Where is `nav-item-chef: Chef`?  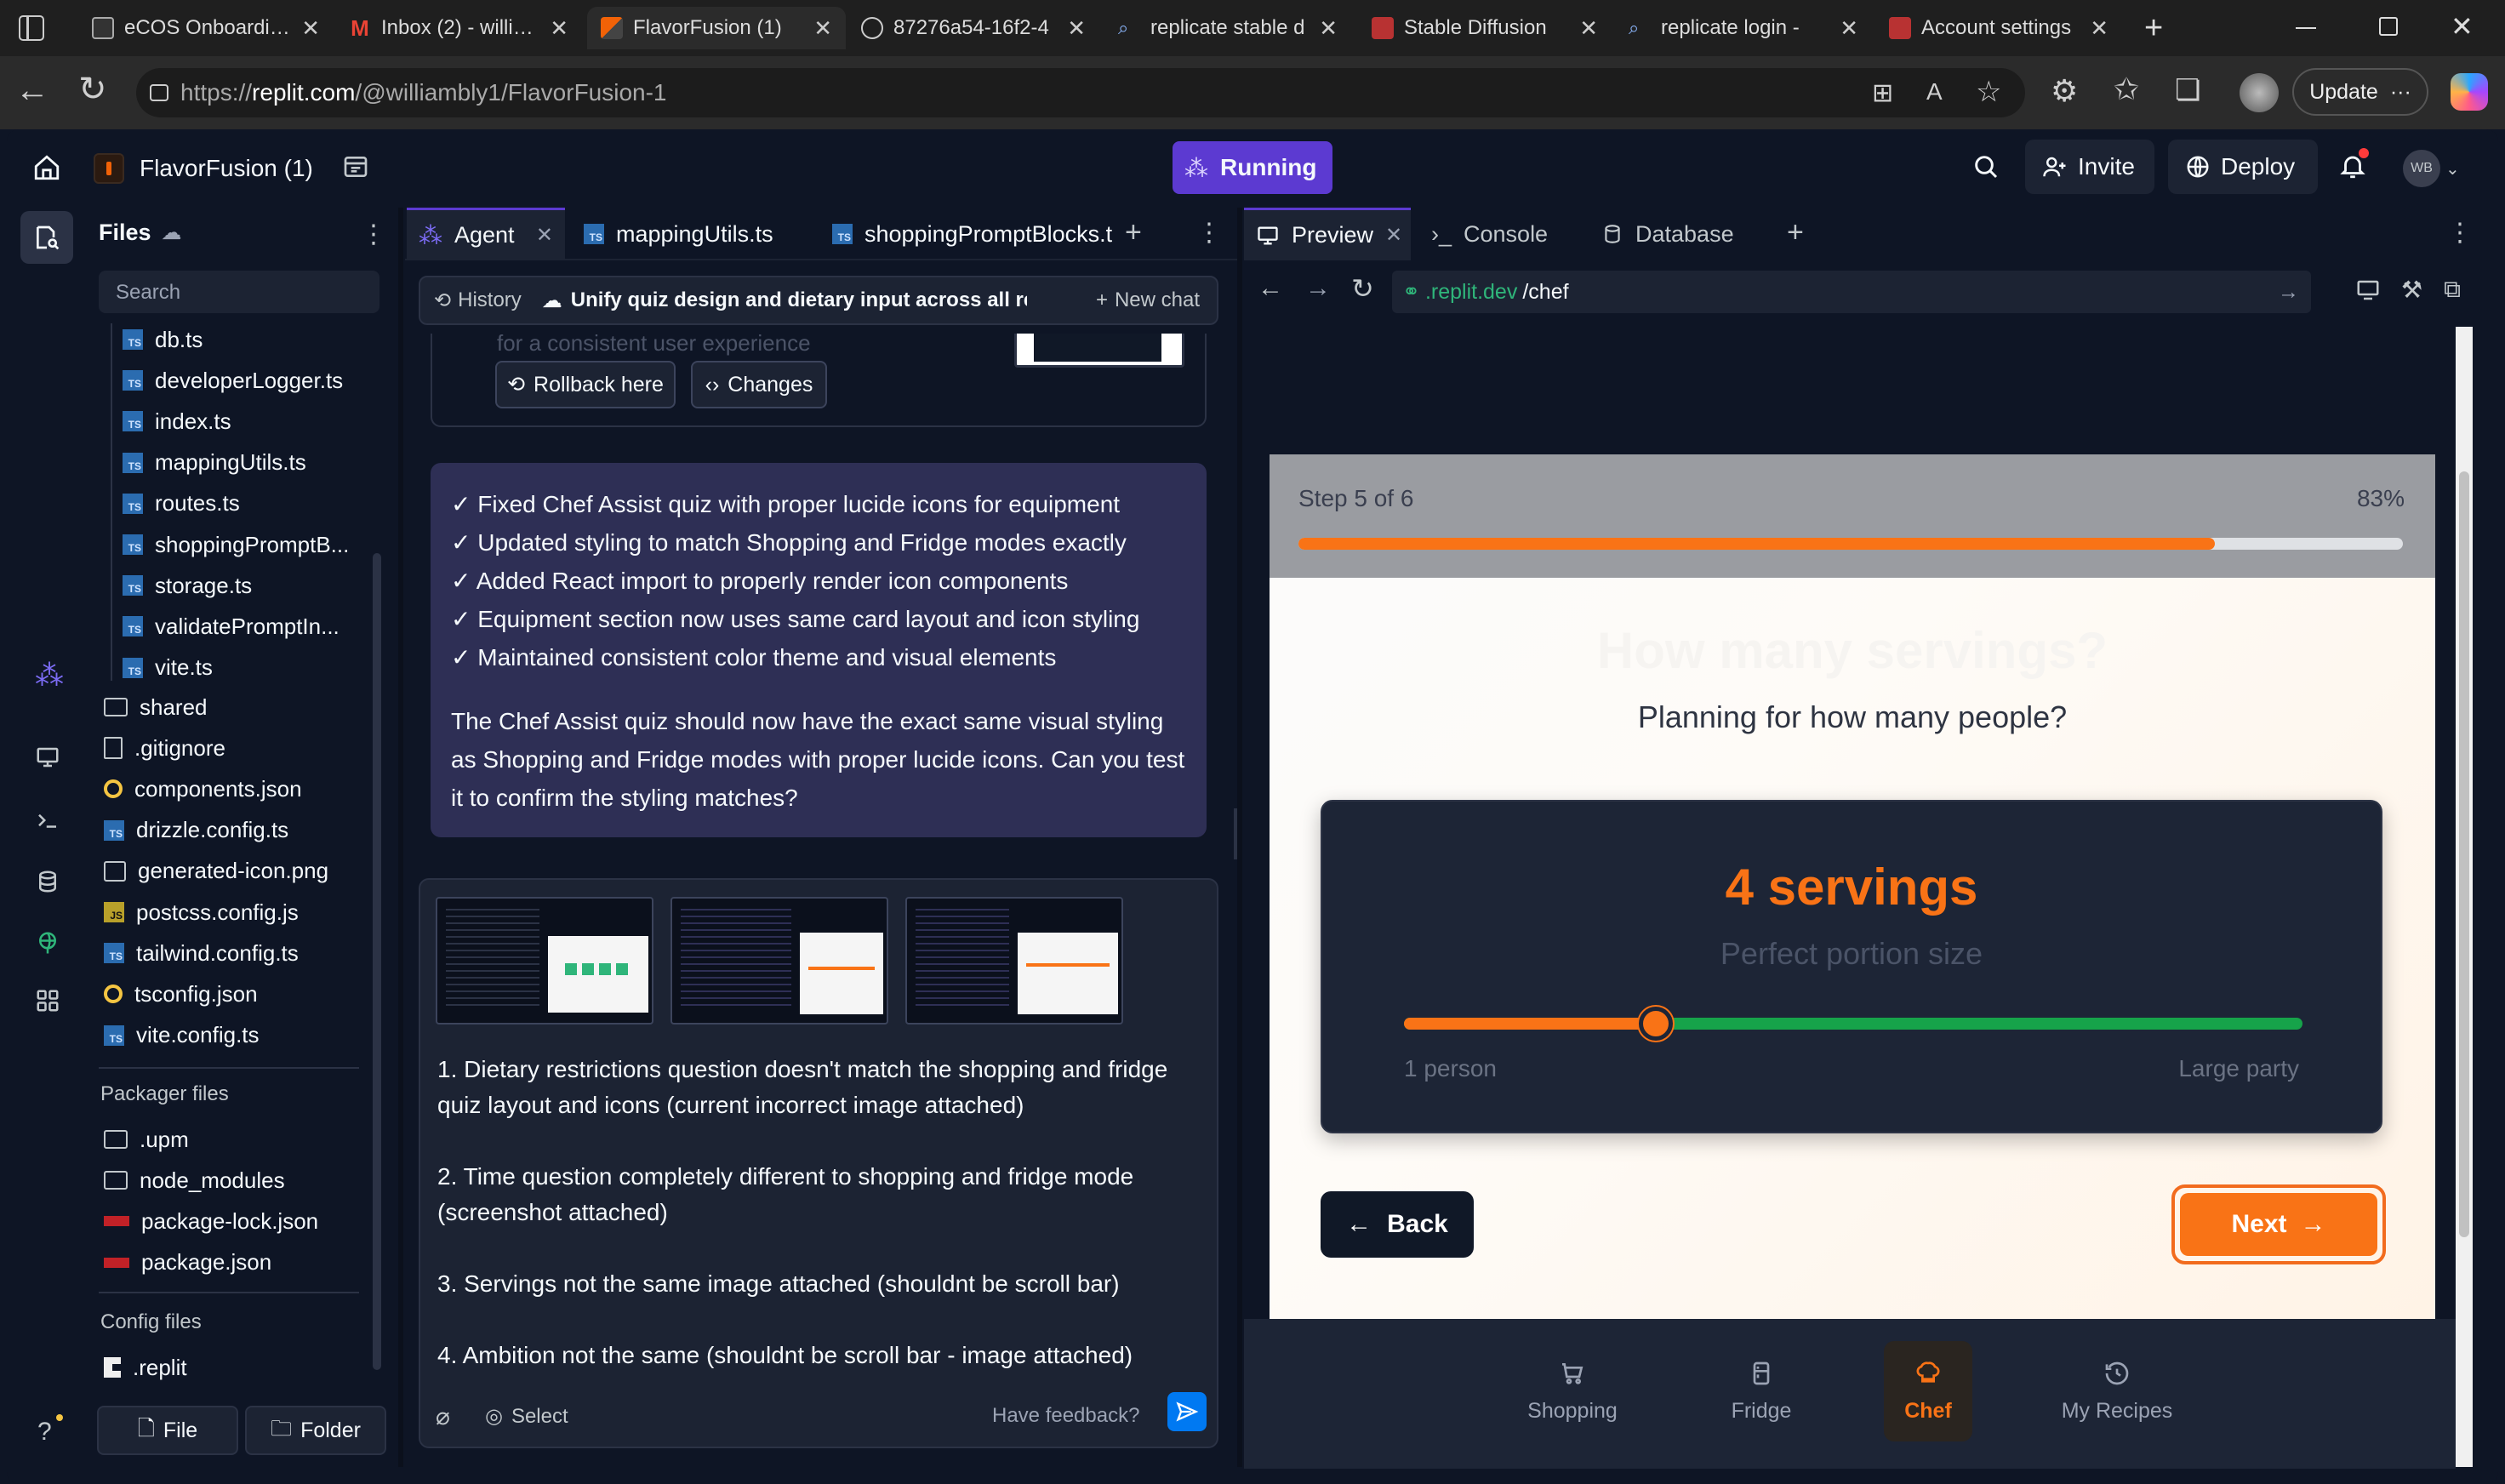 nav-item-chef: Chef is located at coordinates (1928, 1391).